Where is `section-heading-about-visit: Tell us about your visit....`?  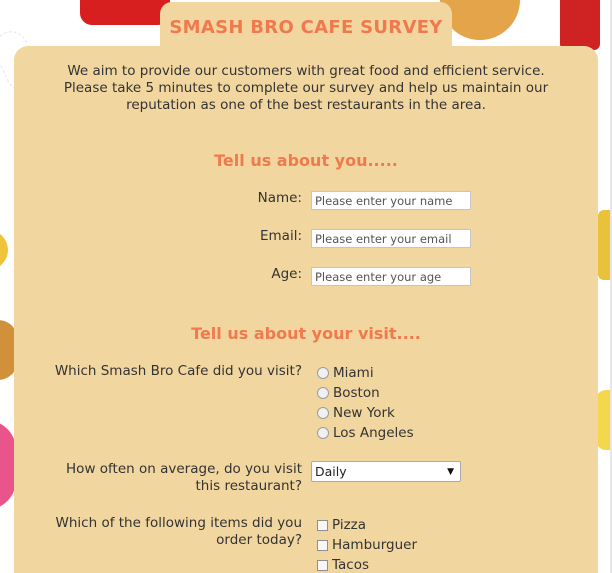
section-heading-about-visit: Tell us about your visit.... is located at coordinates (306, 333).